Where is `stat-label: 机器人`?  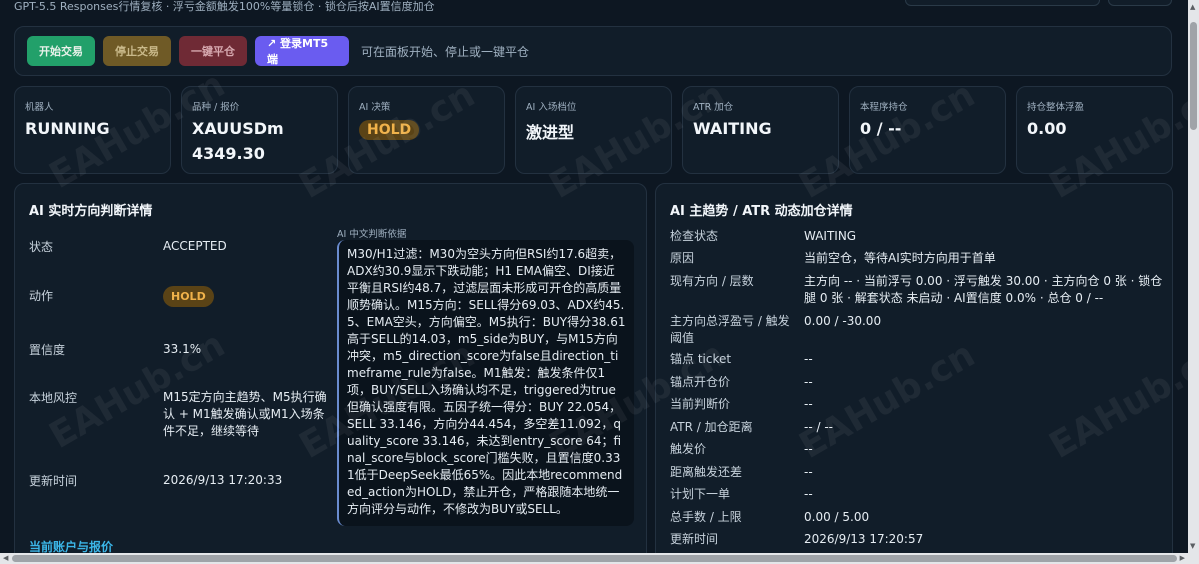 stat-label: 机器人 is located at coordinates (39, 107).